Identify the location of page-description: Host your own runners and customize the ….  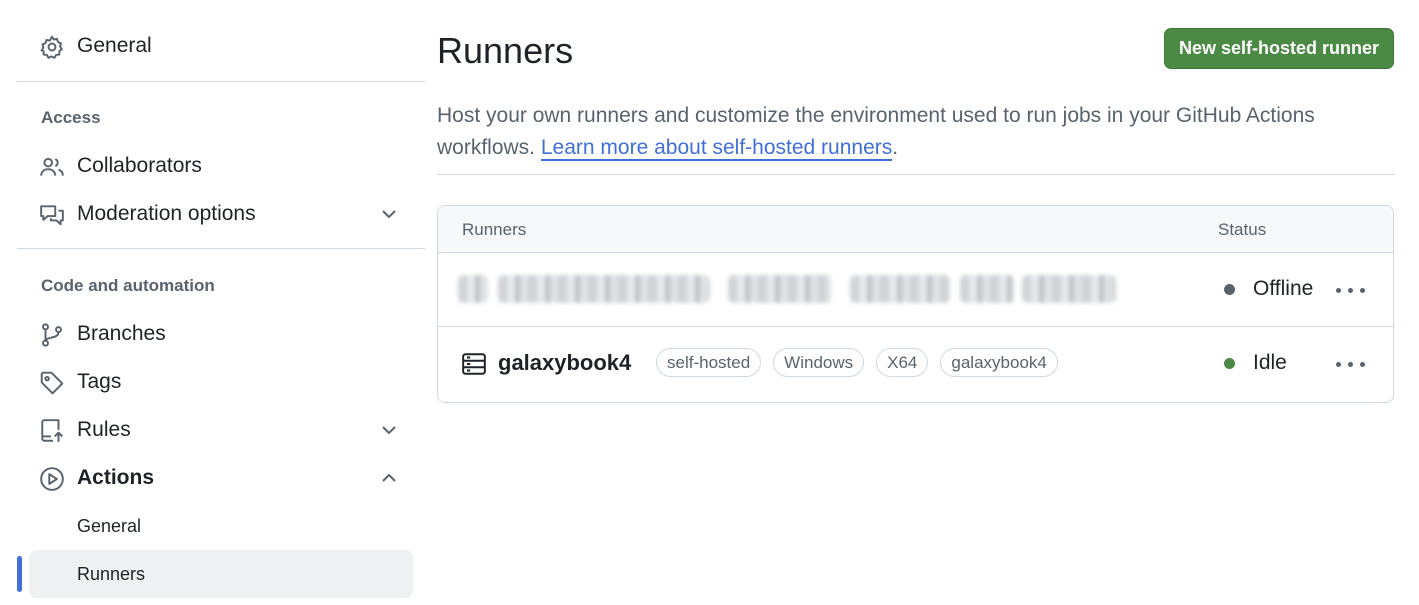
(897, 132).